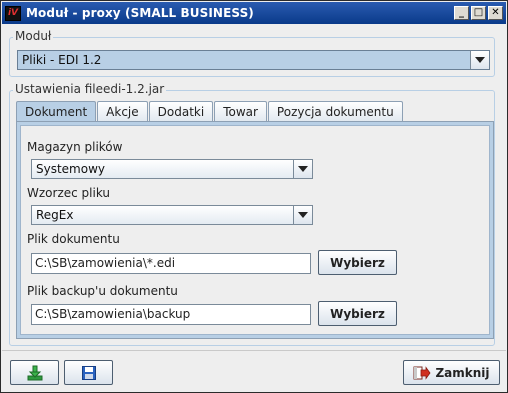 The width and height of the screenshot is (508, 393). I want to click on exit-icon, so click(422, 372).